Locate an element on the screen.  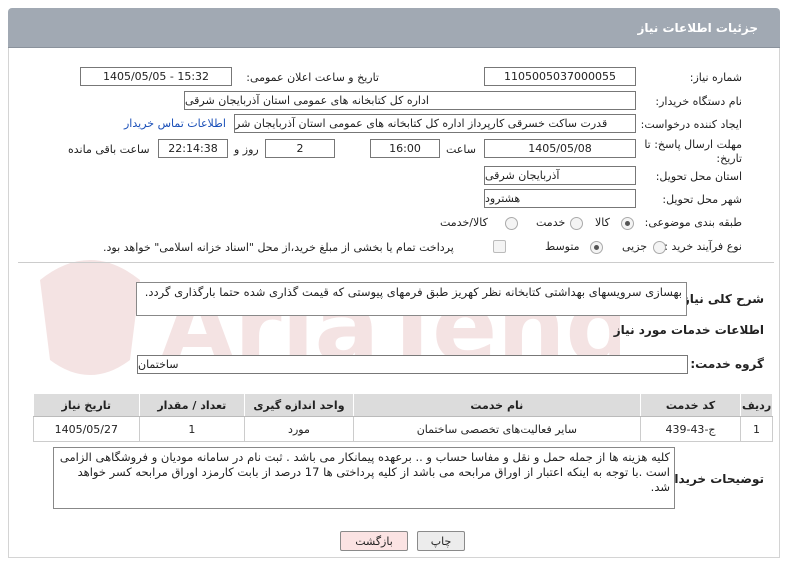
category-service-radio is located at coordinates (576, 223).